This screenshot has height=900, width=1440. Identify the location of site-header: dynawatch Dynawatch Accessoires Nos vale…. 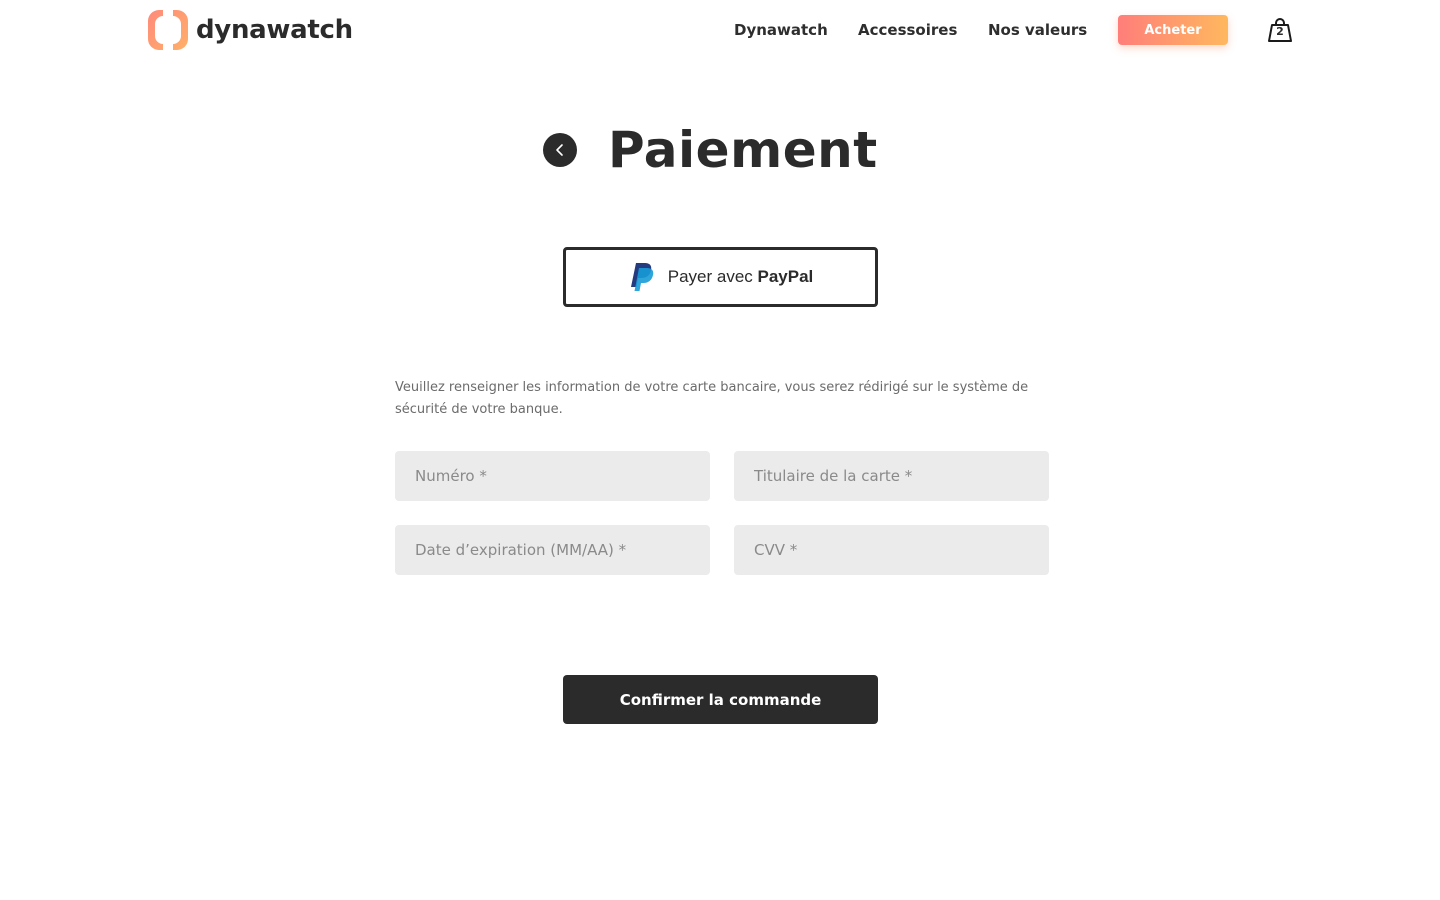
(720, 31).